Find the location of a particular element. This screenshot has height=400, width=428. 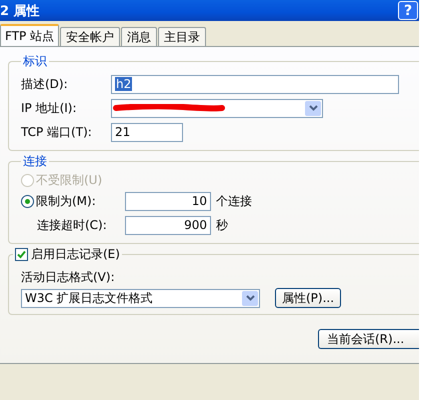

group-title: 连接 is located at coordinates (35, 161).